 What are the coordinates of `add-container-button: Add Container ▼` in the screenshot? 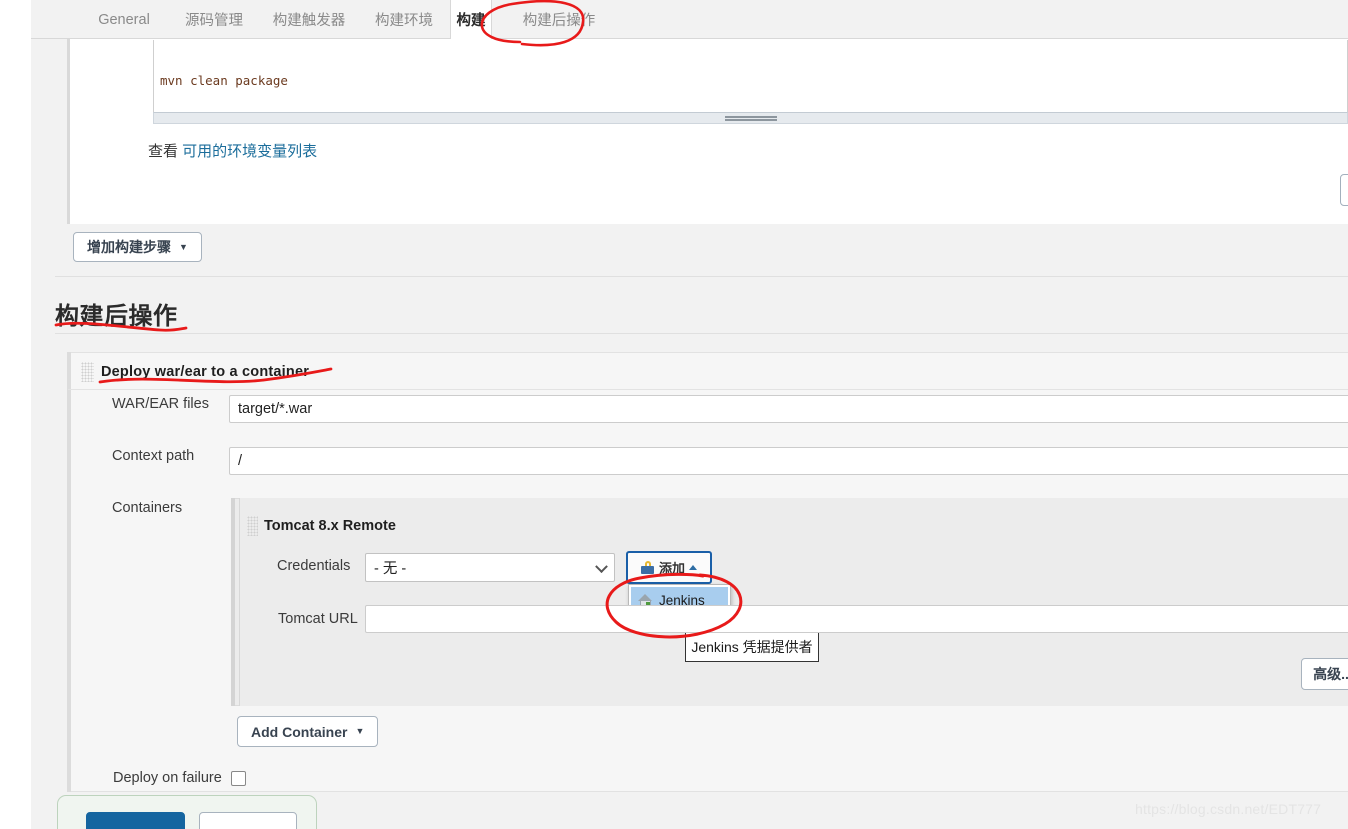 It's located at (308, 731).